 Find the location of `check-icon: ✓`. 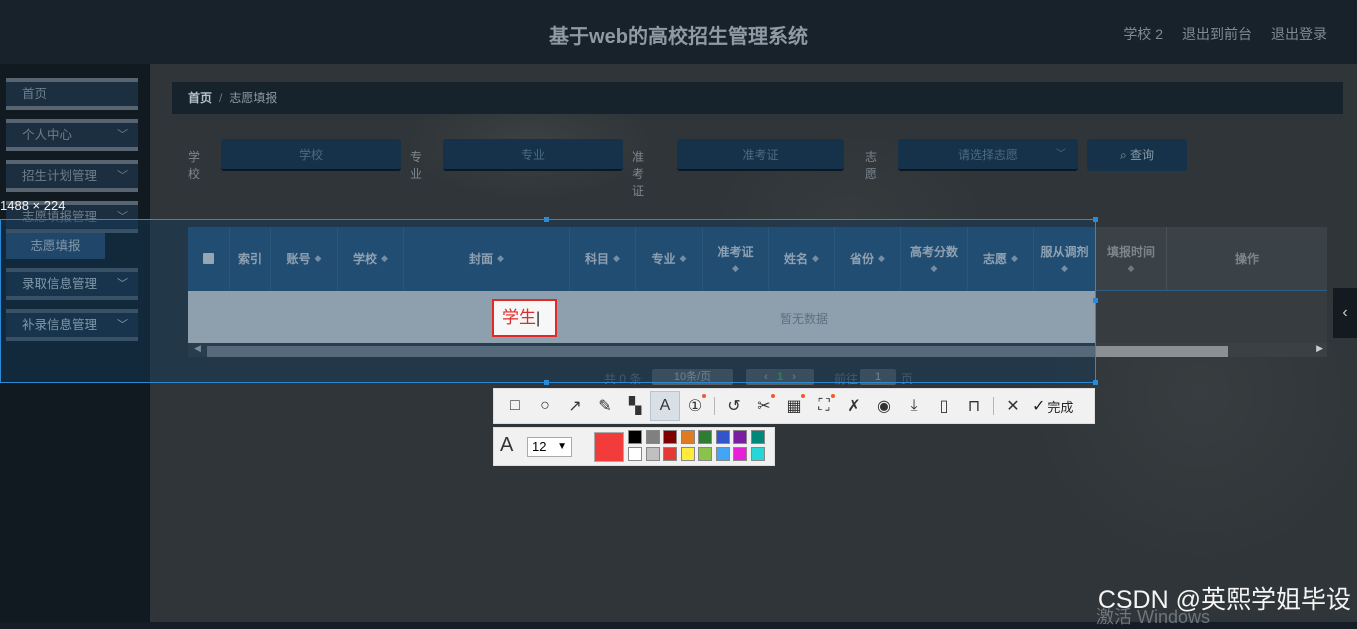

check-icon: ✓ is located at coordinates (1039, 406).